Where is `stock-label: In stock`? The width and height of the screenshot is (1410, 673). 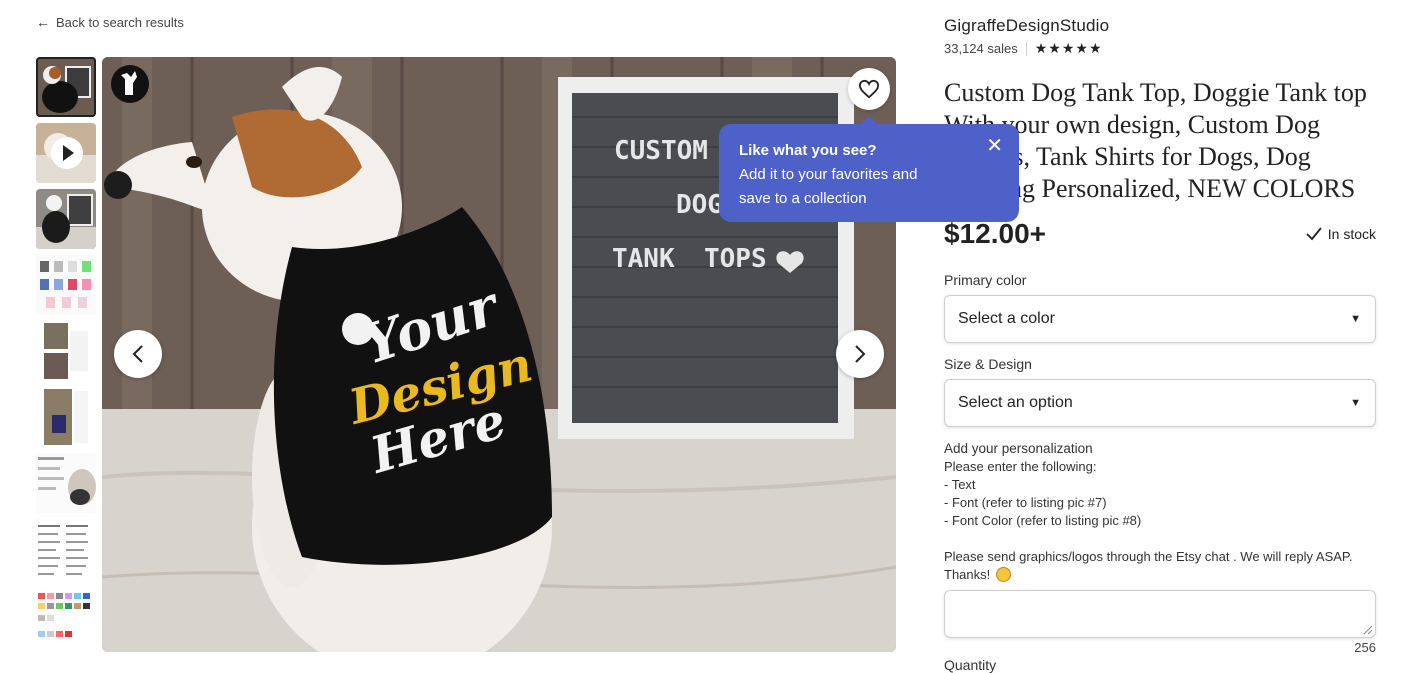
stock-label: In stock is located at coordinates (1351, 234).